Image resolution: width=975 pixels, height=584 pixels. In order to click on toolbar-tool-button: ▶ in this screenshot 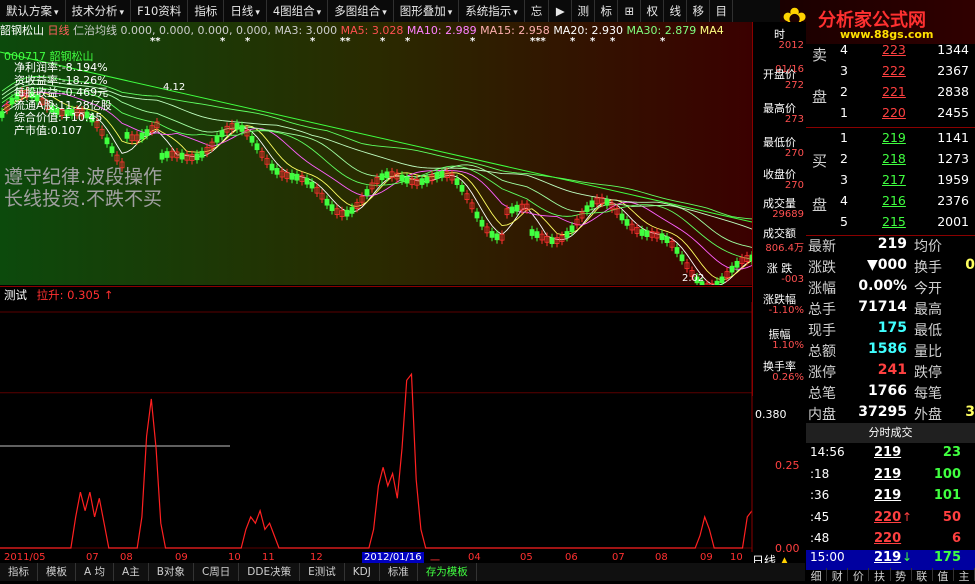, I will do `click(561, 11)`.